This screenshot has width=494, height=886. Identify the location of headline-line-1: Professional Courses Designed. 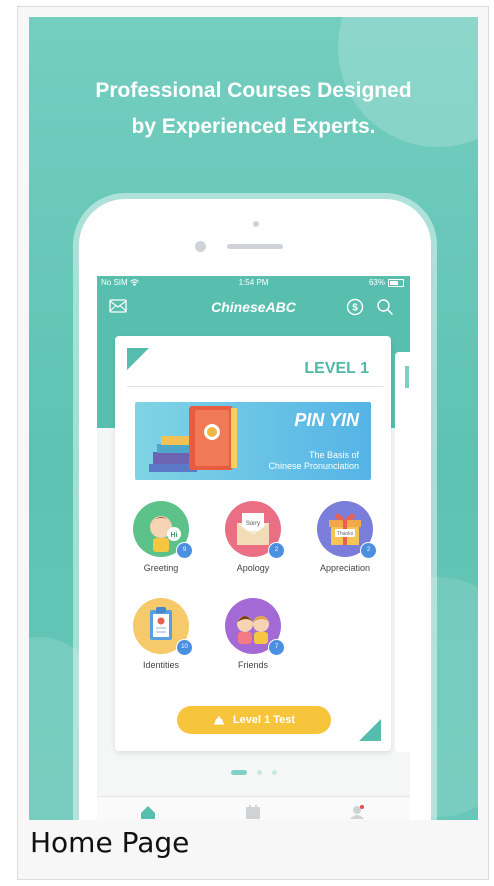
(253, 90).